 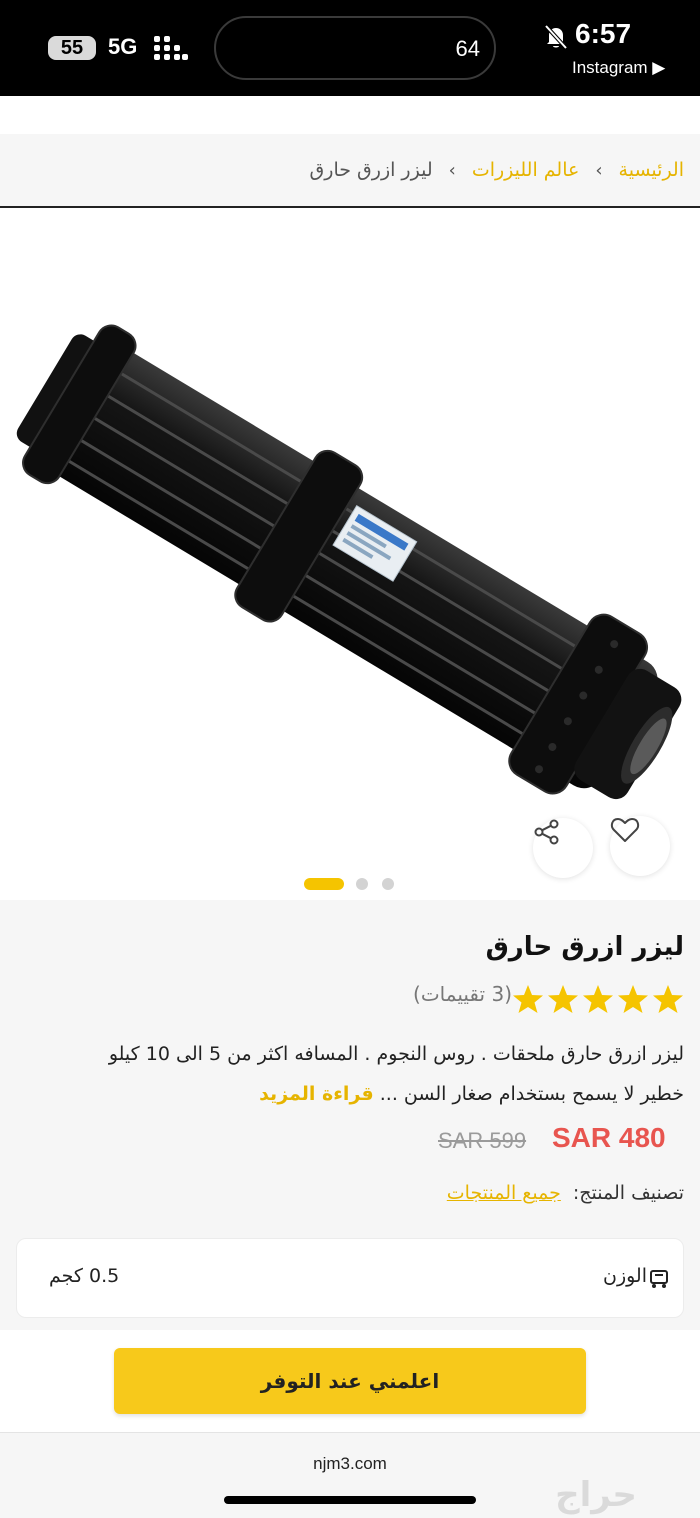 What do you see at coordinates (324, 884) in the screenshot?
I see `carousel-dot-active` at bounding box center [324, 884].